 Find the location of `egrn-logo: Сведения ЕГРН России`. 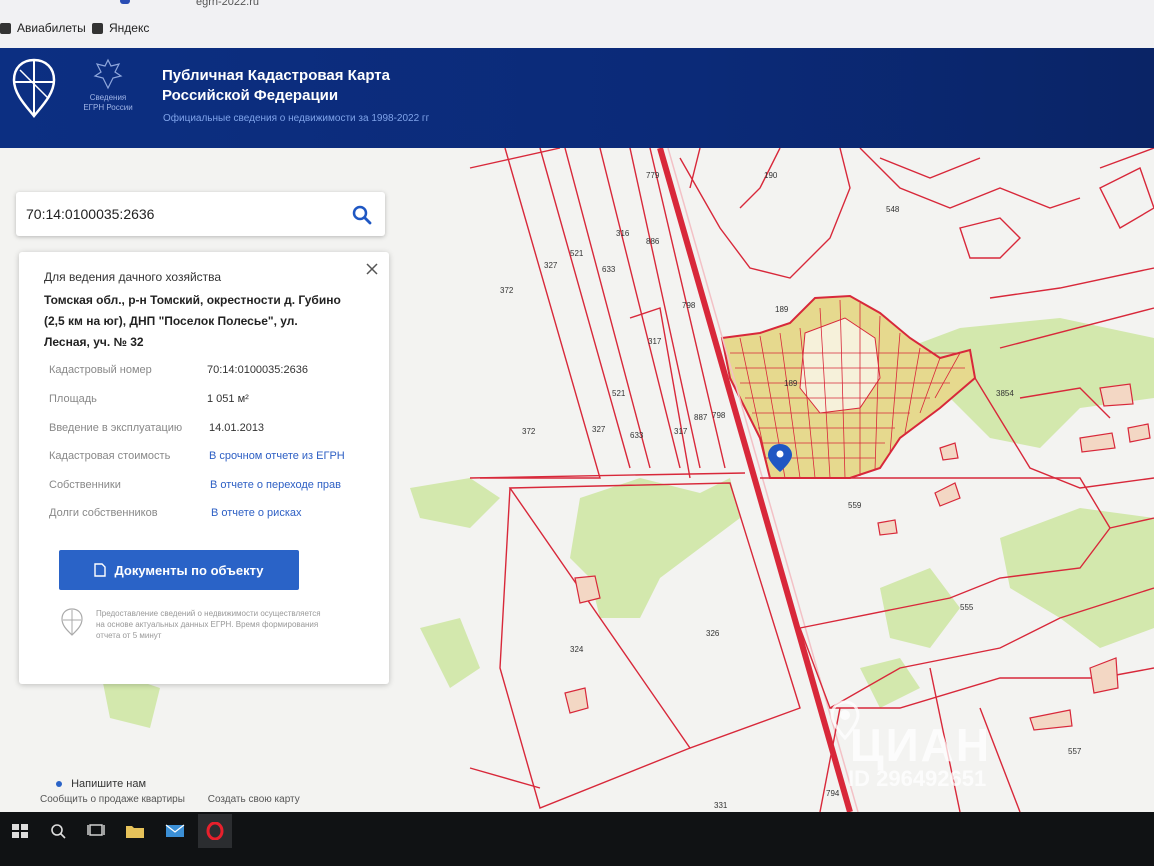

egrn-logo: Сведения ЕГРН России is located at coordinates (108, 85).